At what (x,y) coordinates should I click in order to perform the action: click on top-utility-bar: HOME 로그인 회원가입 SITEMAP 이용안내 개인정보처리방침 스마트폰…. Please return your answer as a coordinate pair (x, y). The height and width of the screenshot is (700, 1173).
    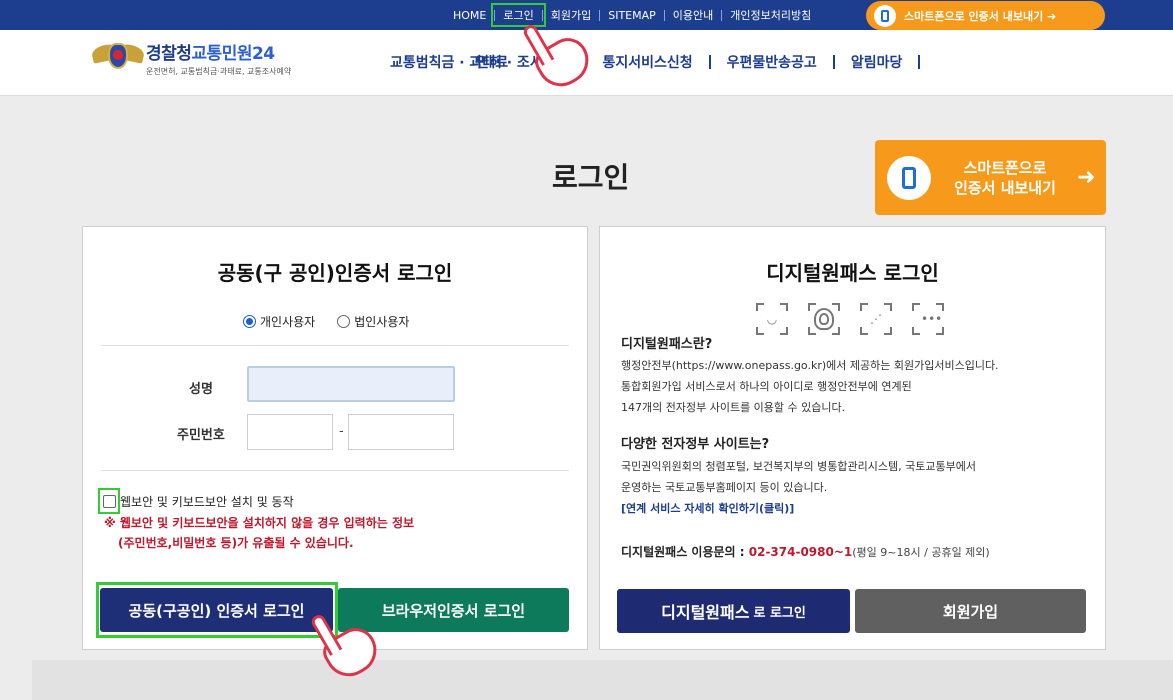
    Looking at the image, I should click on (586, 15).